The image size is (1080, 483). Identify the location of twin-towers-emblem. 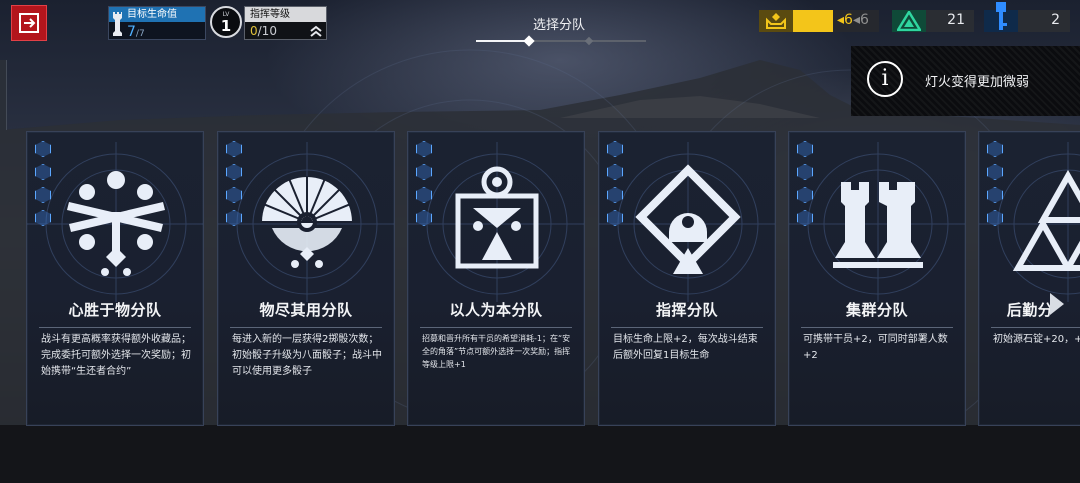
(878, 225).